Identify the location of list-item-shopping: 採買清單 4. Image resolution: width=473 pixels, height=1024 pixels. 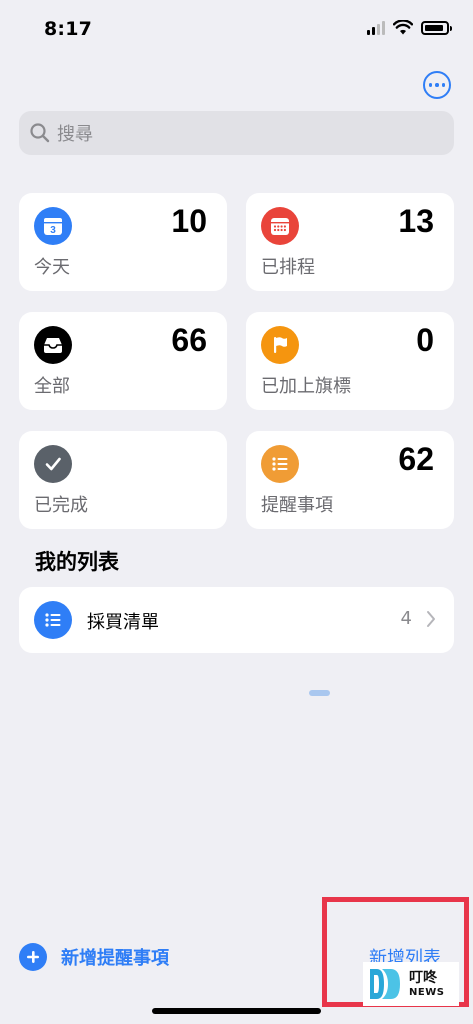
(236, 620).